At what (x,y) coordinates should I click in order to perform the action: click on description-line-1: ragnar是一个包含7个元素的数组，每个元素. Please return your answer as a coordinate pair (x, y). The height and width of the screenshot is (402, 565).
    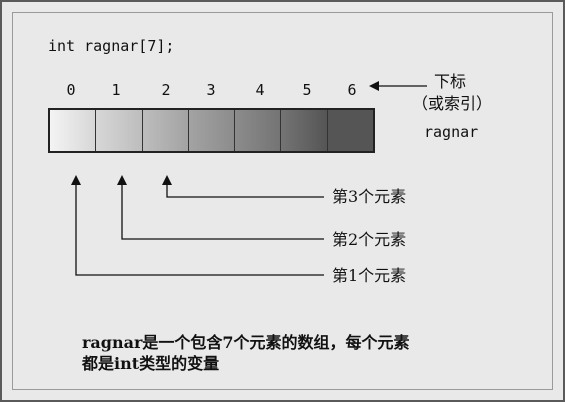
    Looking at the image, I should click on (246, 342).